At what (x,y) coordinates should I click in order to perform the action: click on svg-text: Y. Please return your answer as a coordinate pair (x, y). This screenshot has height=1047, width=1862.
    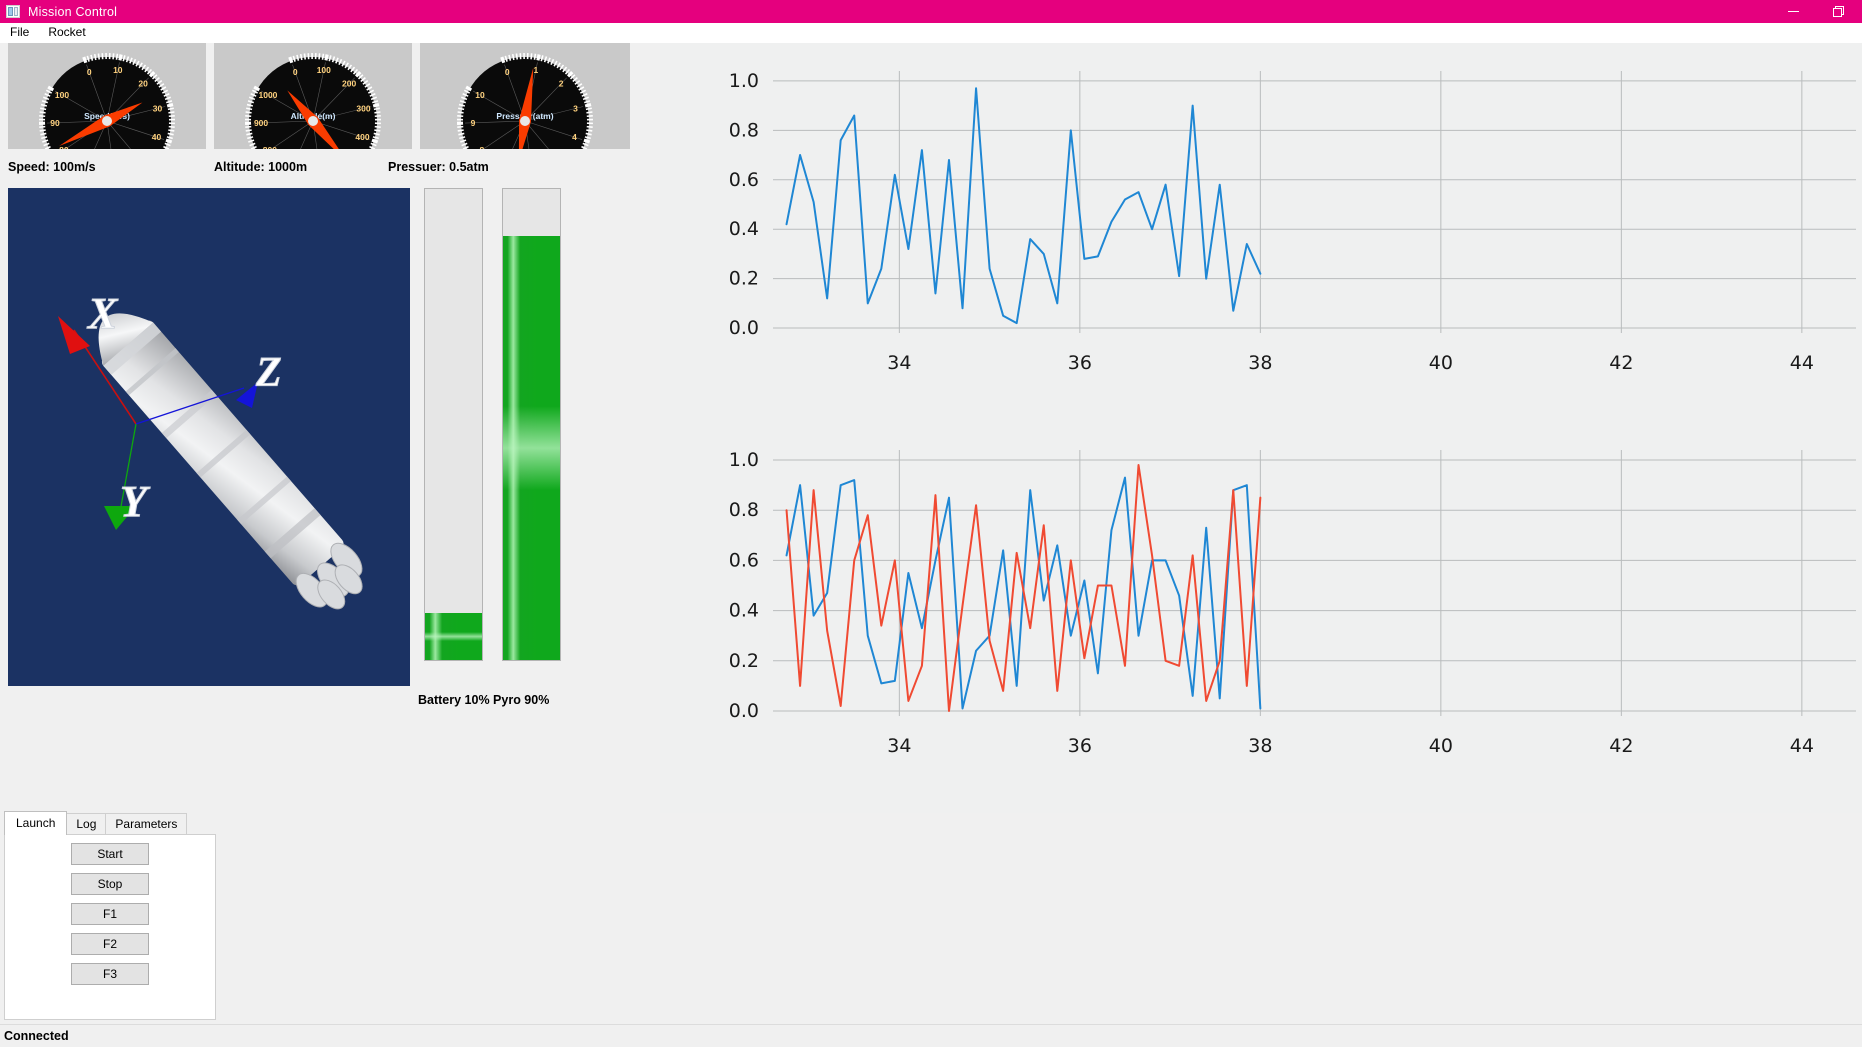
    Looking at the image, I should click on (135, 501).